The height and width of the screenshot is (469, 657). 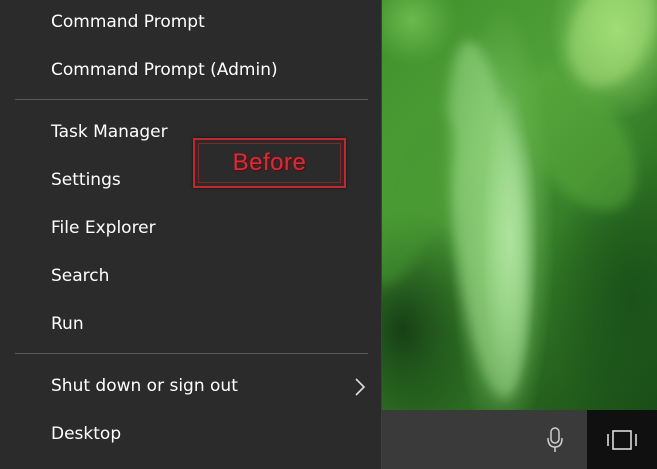 I want to click on menu-item-command-prompt: Command Prompt, so click(x=190, y=22).